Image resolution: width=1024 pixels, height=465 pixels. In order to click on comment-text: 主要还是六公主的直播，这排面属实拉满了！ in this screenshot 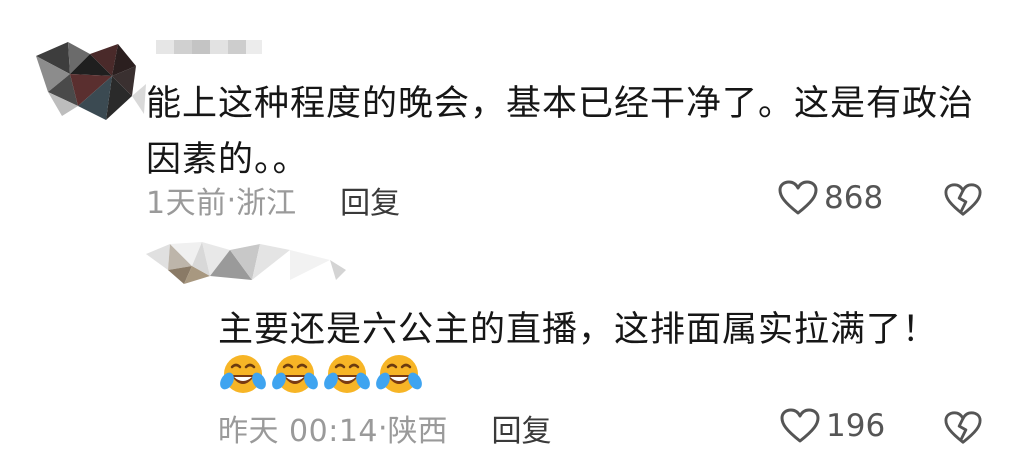, I will do `click(578, 330)`.